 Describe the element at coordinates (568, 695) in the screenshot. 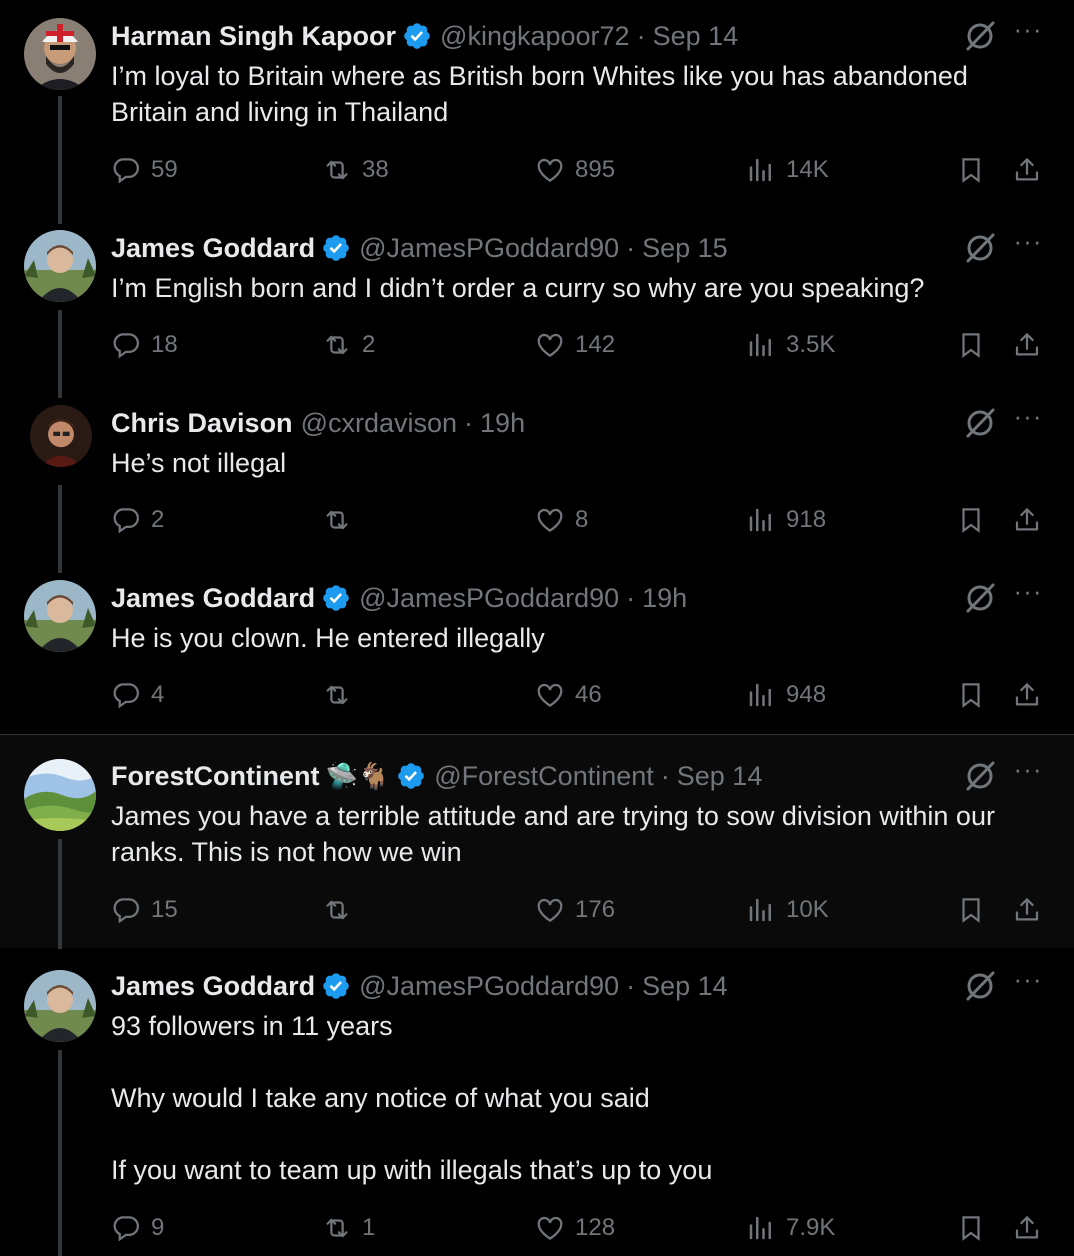

I see `like-button: 46` at that location.